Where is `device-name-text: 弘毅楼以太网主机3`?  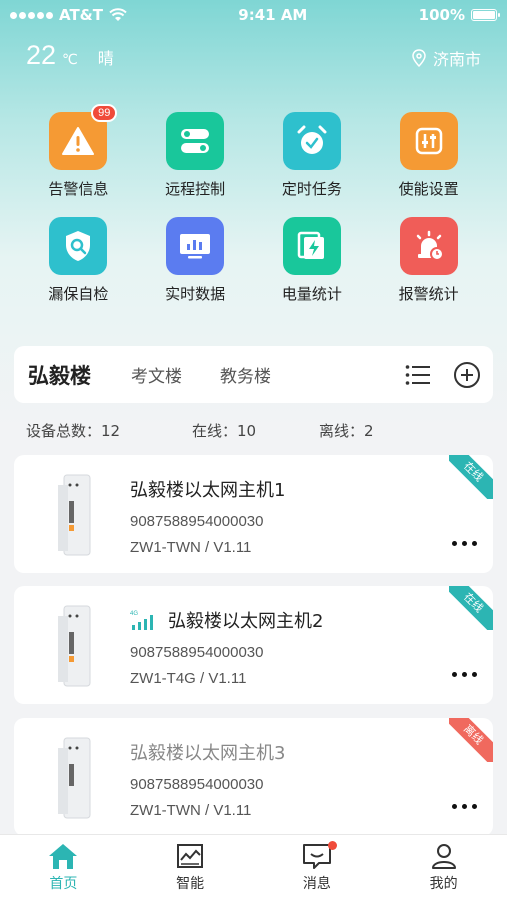
device-name-text: 弘毅楼以太网主机3 is located at coordinates (208, 753).